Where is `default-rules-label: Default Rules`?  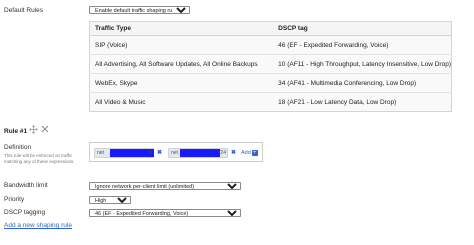 default-rules-label: Default Rules is located at coordinates (24, 10).